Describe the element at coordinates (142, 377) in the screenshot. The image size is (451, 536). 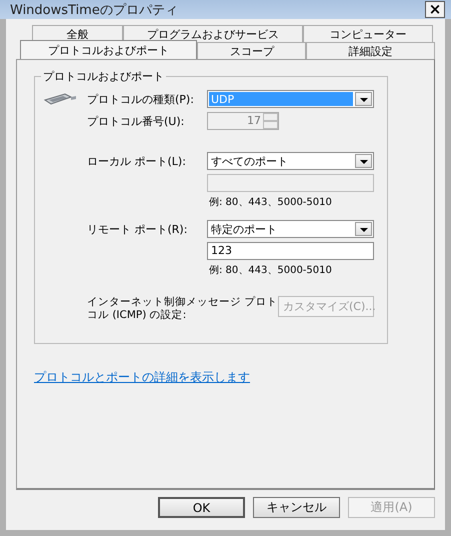
I see `help-link: プロトコルとポートの詳細を表示します` at that location.